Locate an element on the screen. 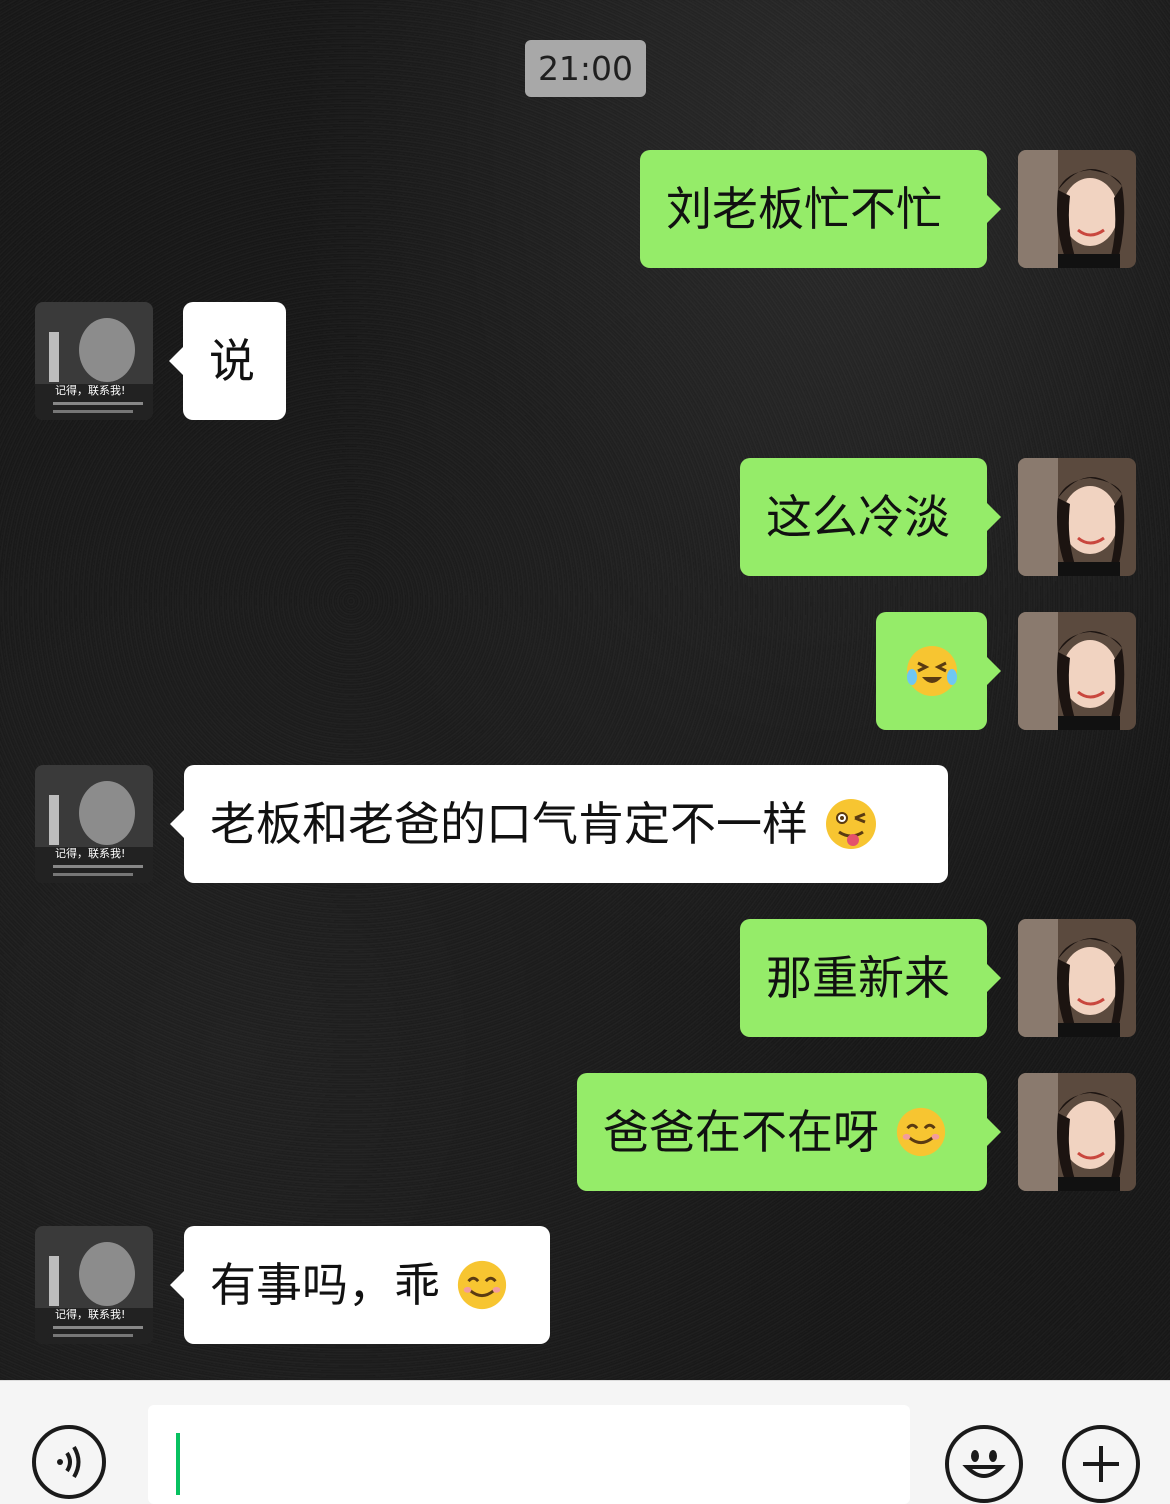 The width and height of the screenshot is (1170, 1504). laughing-crying-emoji is located at coordinates (932, 671).